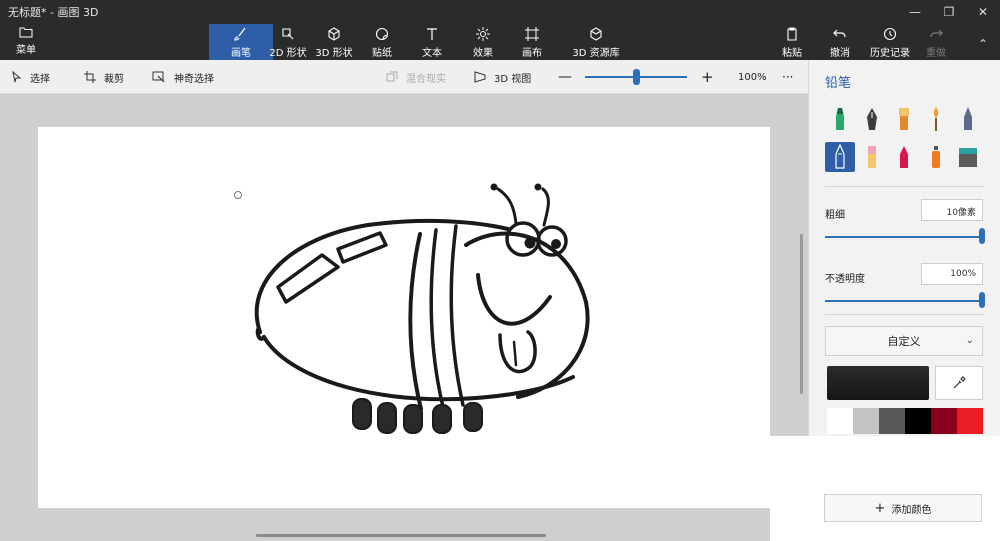  I want to click on crayon-brush, so click(904, 157).